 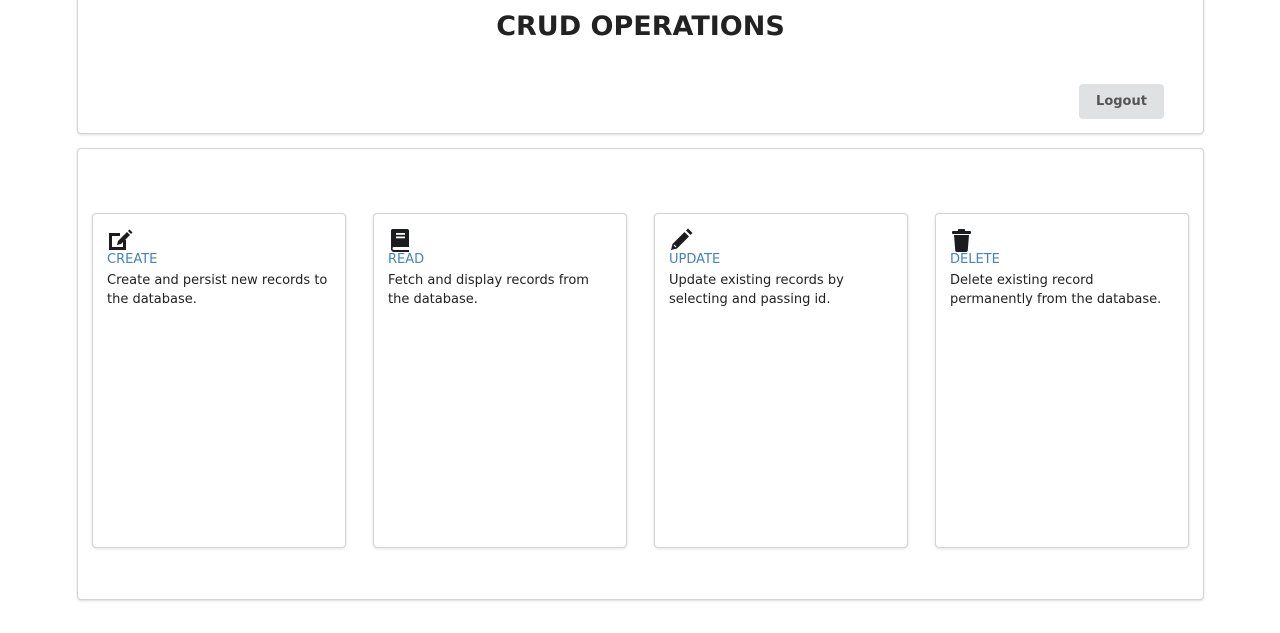 I want to click on book-icon, so click(x=401, y=240).